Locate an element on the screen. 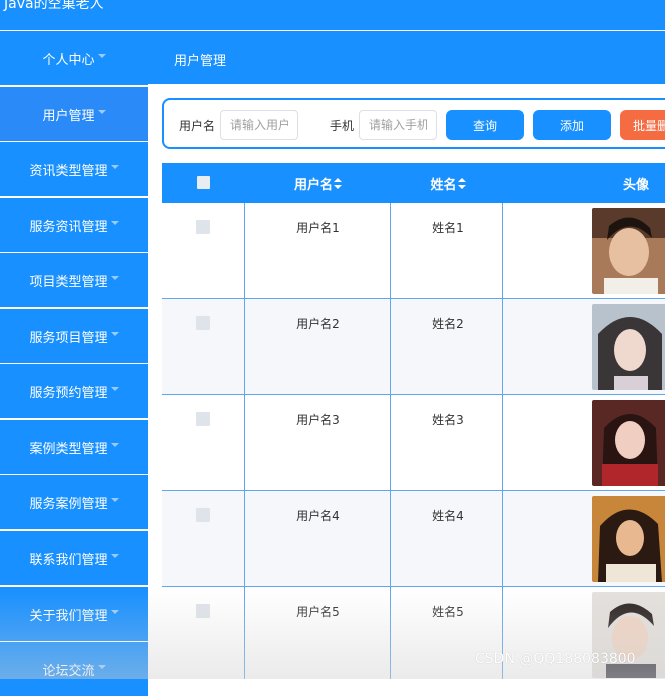 The height and width of the screenshot is (696, 665). column-header-label: 姓名 is located at coordinates (443, 185).